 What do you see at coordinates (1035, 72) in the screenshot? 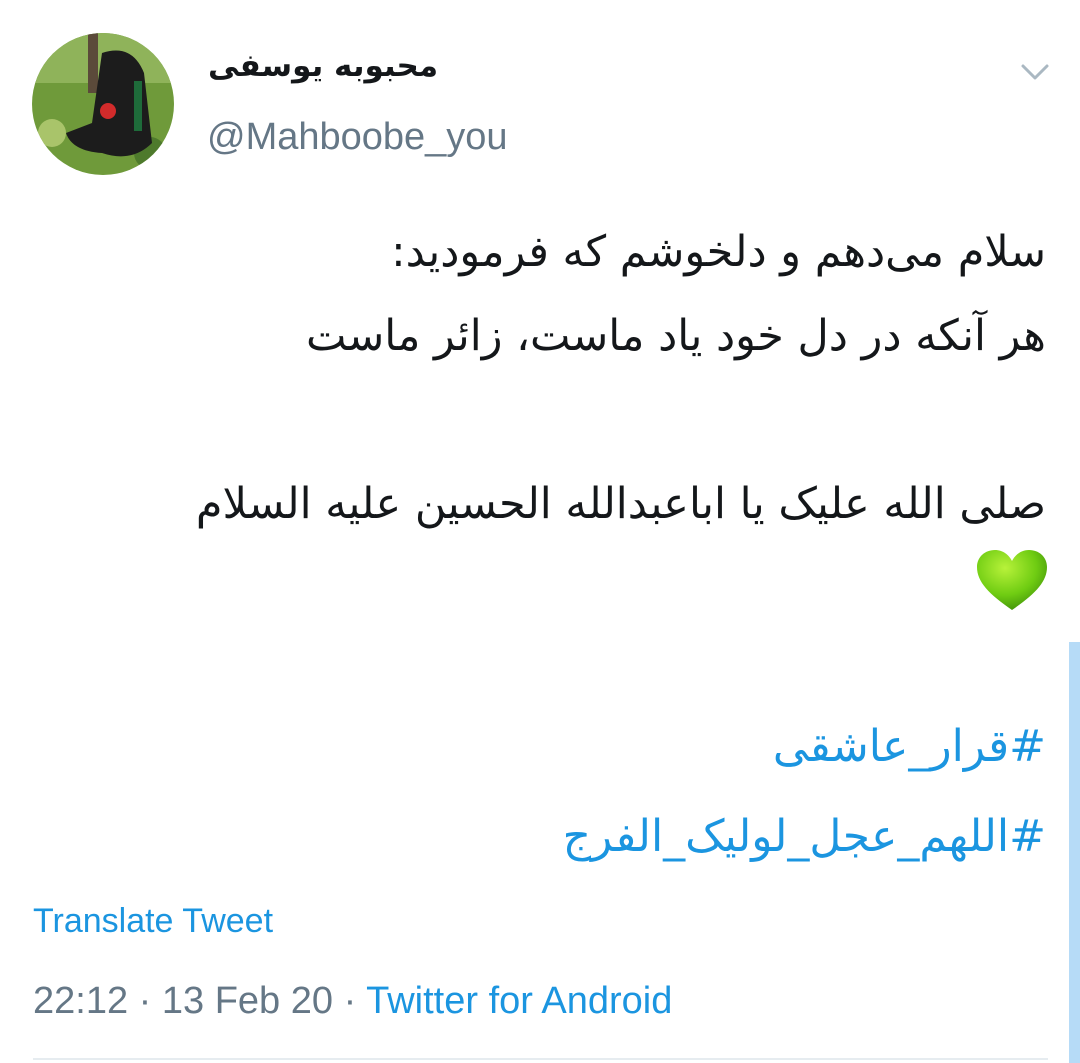
I see `chevron-down-icon` at bounding box center [1035, 72].